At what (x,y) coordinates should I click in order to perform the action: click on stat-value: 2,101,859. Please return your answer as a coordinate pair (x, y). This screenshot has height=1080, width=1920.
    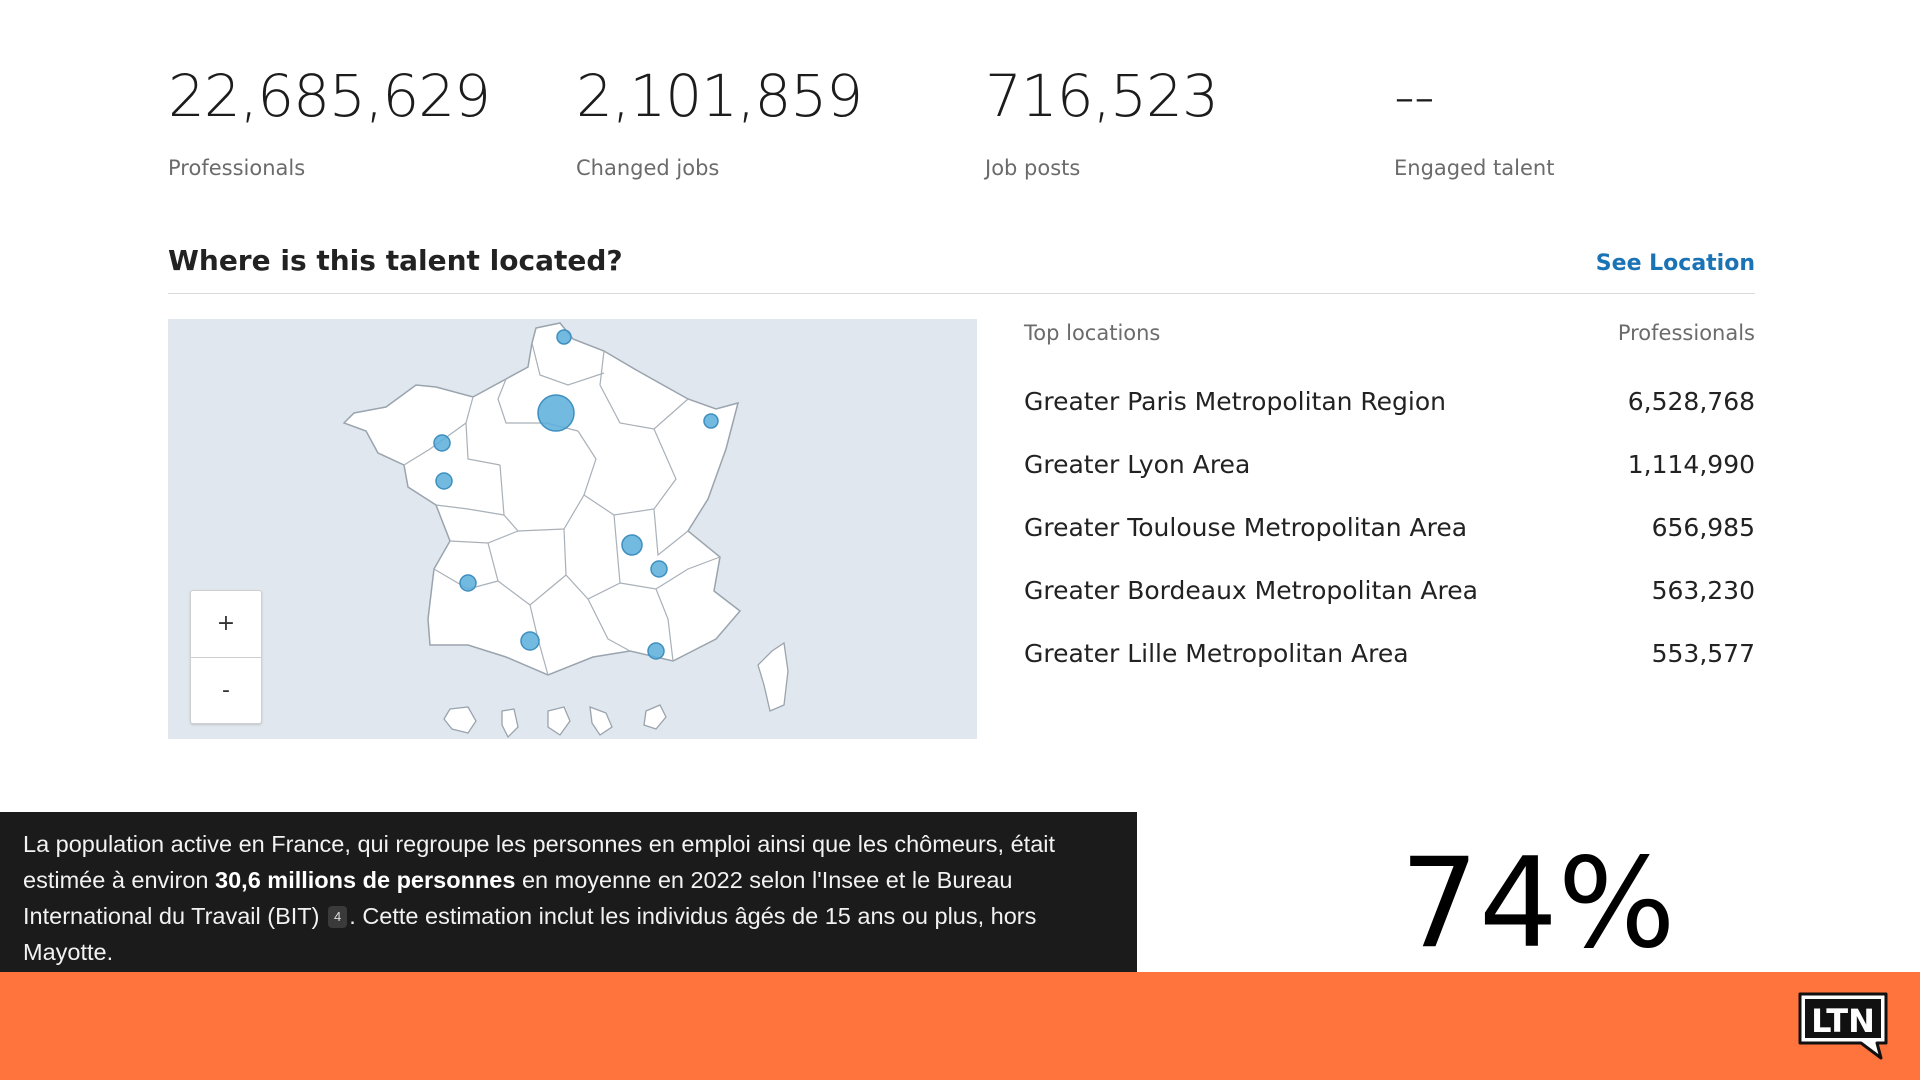
    Looking at the image, I should click on (719, 96).